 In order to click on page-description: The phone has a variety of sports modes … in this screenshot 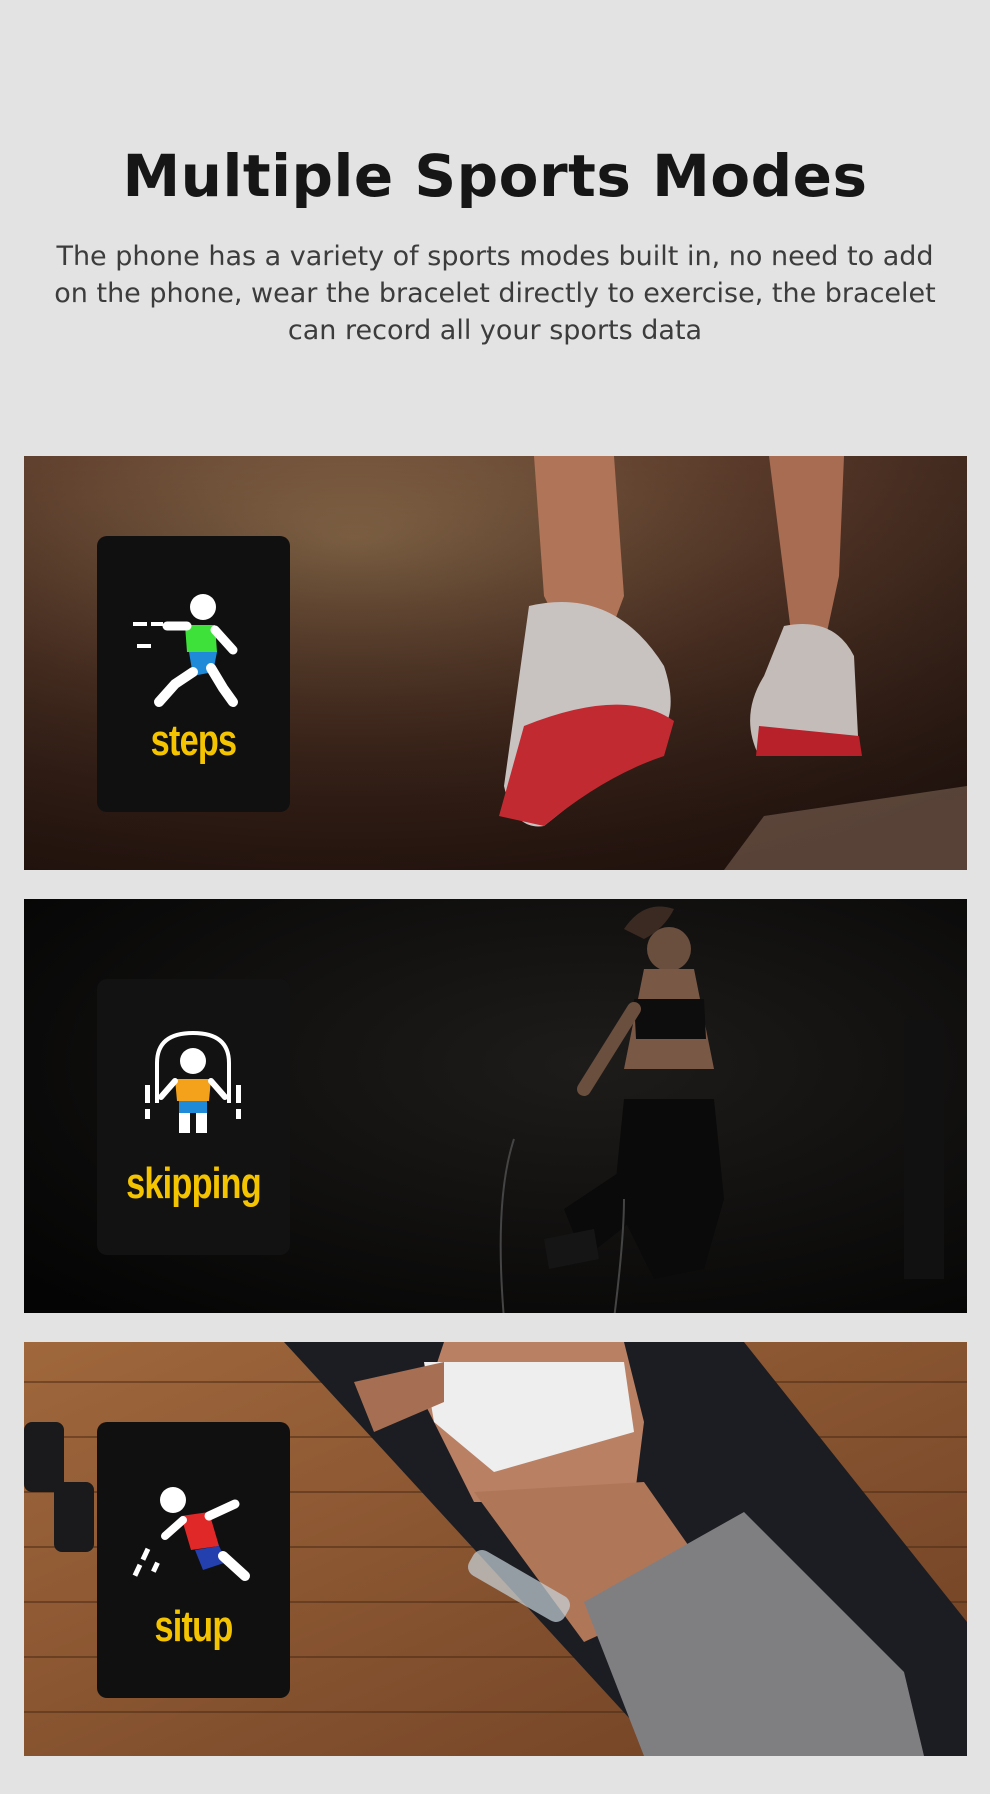, I will do `click(495, 293)`.